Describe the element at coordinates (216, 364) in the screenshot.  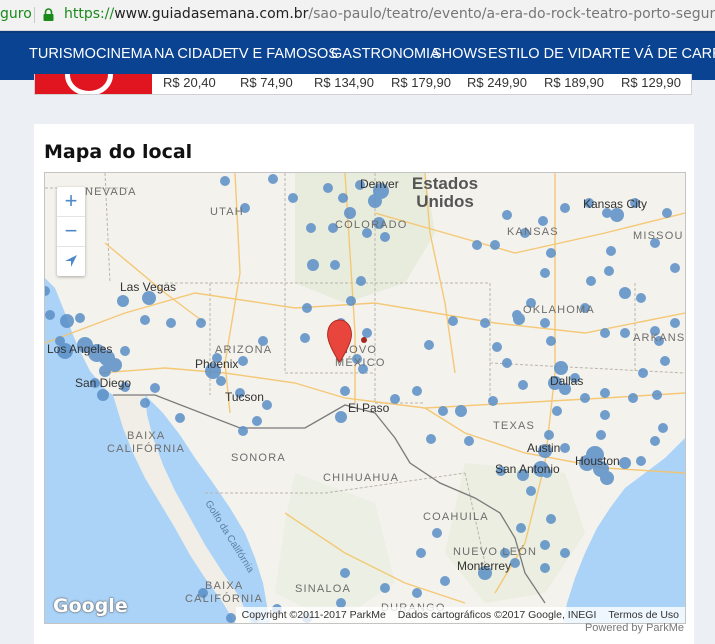
I see `label-phoenix: Phoenix` at that location.